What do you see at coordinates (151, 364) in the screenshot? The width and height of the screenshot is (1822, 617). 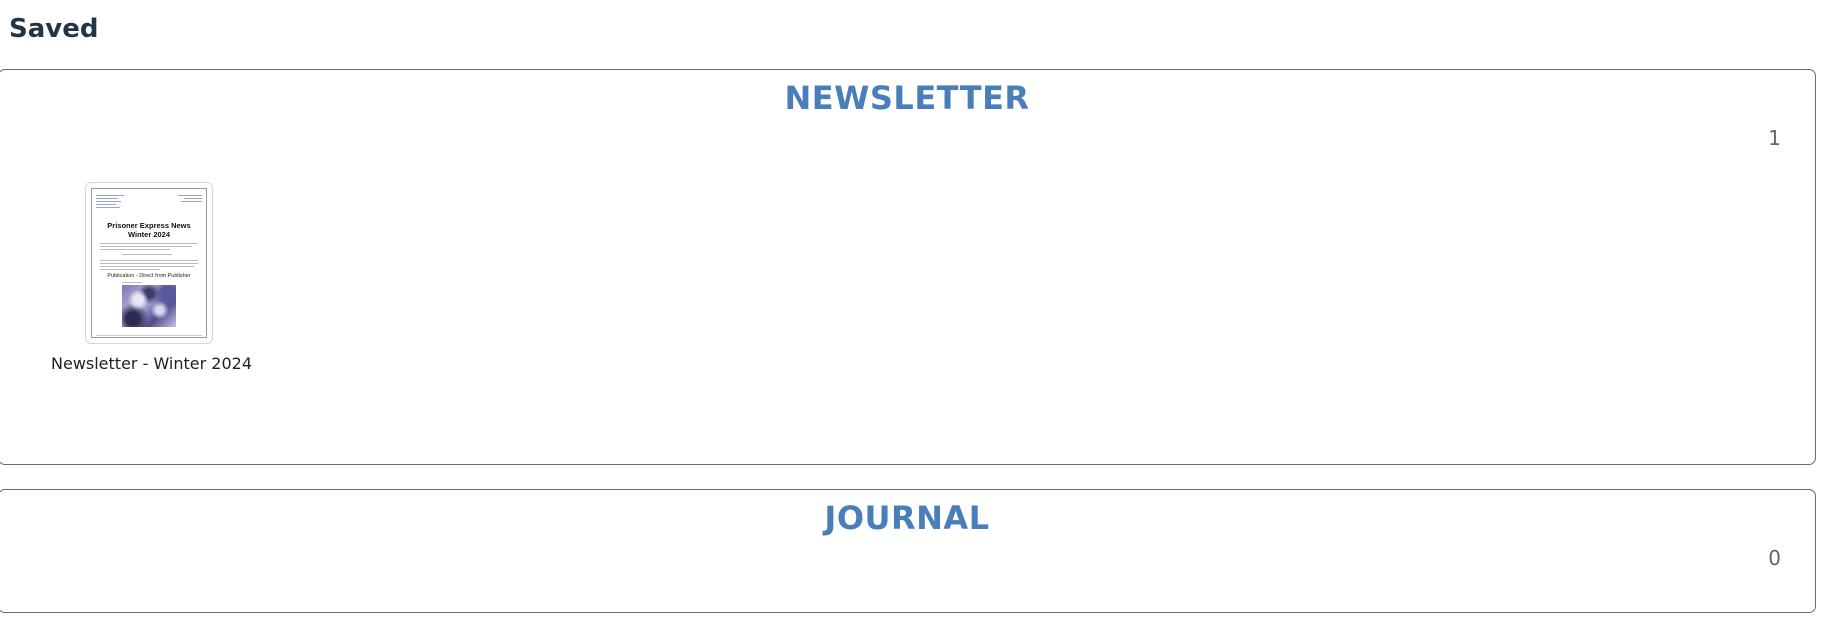 I see `newsletter-item-label: Newsletter - Winter 2024` at bounding box center [151, 364].